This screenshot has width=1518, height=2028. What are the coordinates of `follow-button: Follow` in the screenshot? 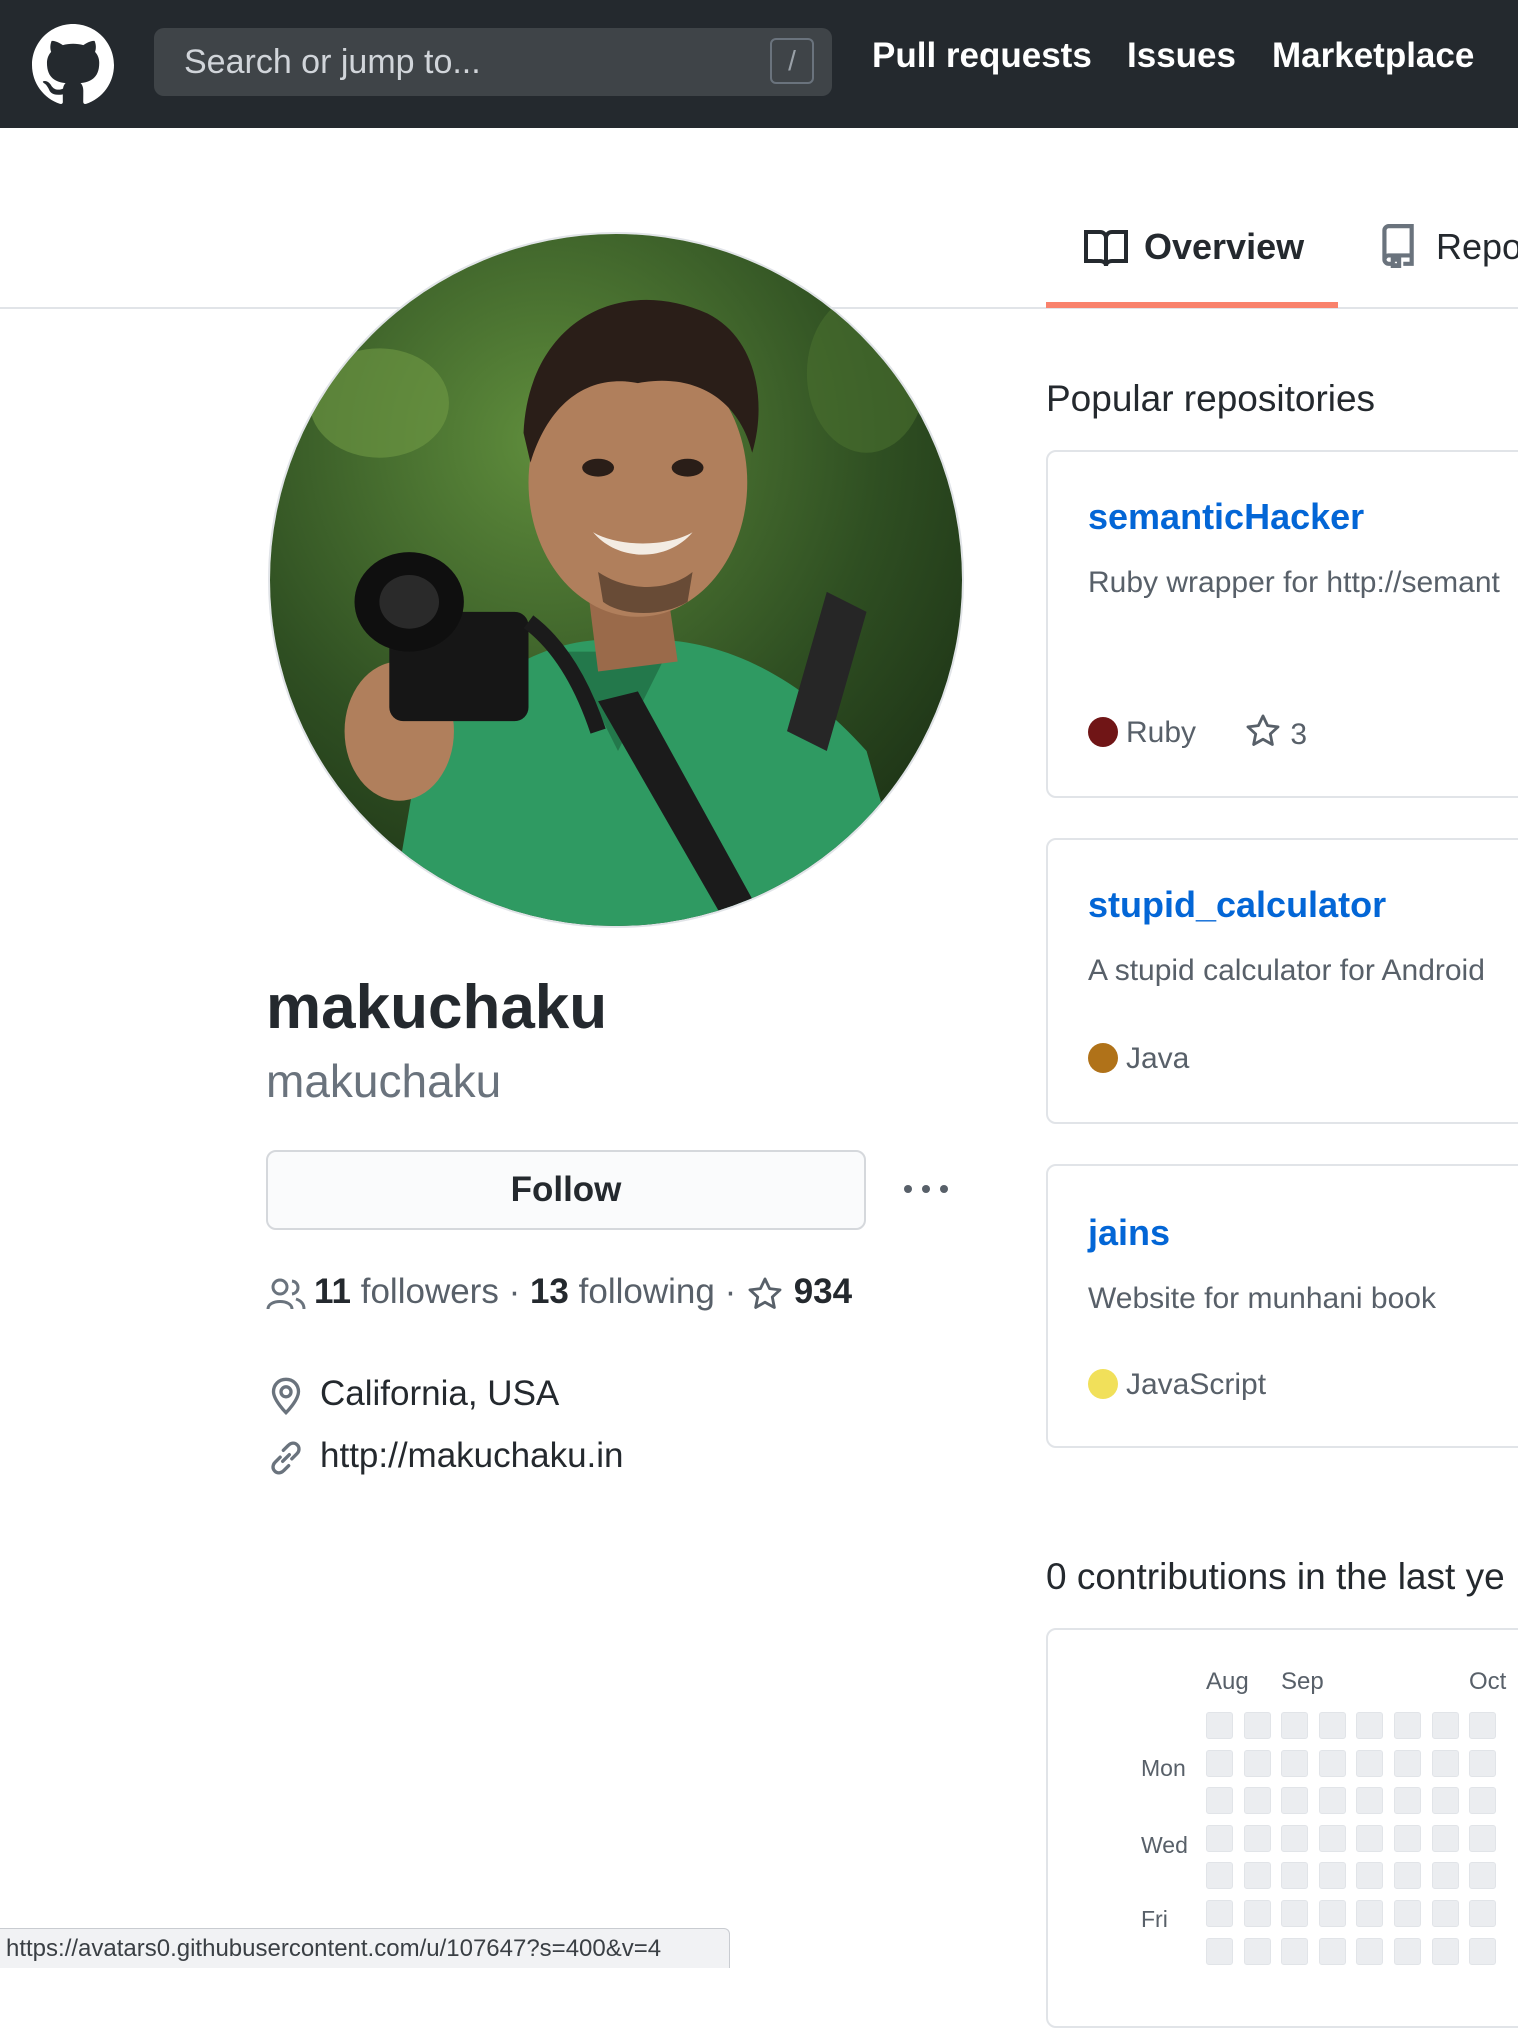 It's located at (566, 1190).